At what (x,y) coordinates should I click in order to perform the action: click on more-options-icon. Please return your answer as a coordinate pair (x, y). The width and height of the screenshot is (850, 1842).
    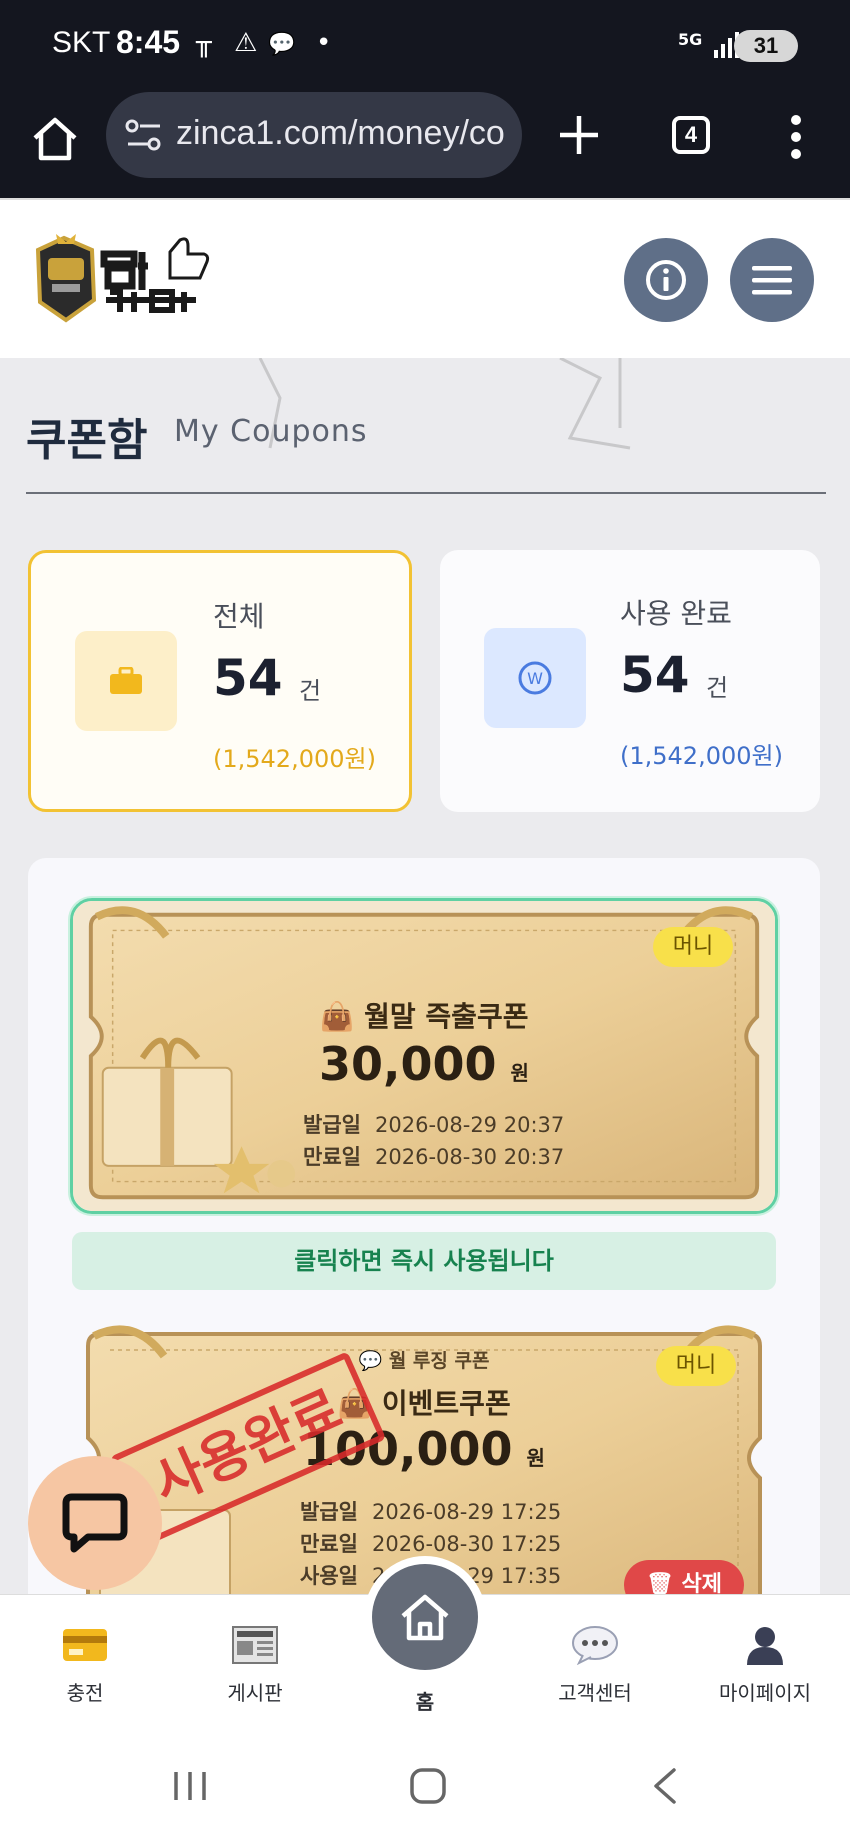
    Looking at the image, I should click on (796, 137).